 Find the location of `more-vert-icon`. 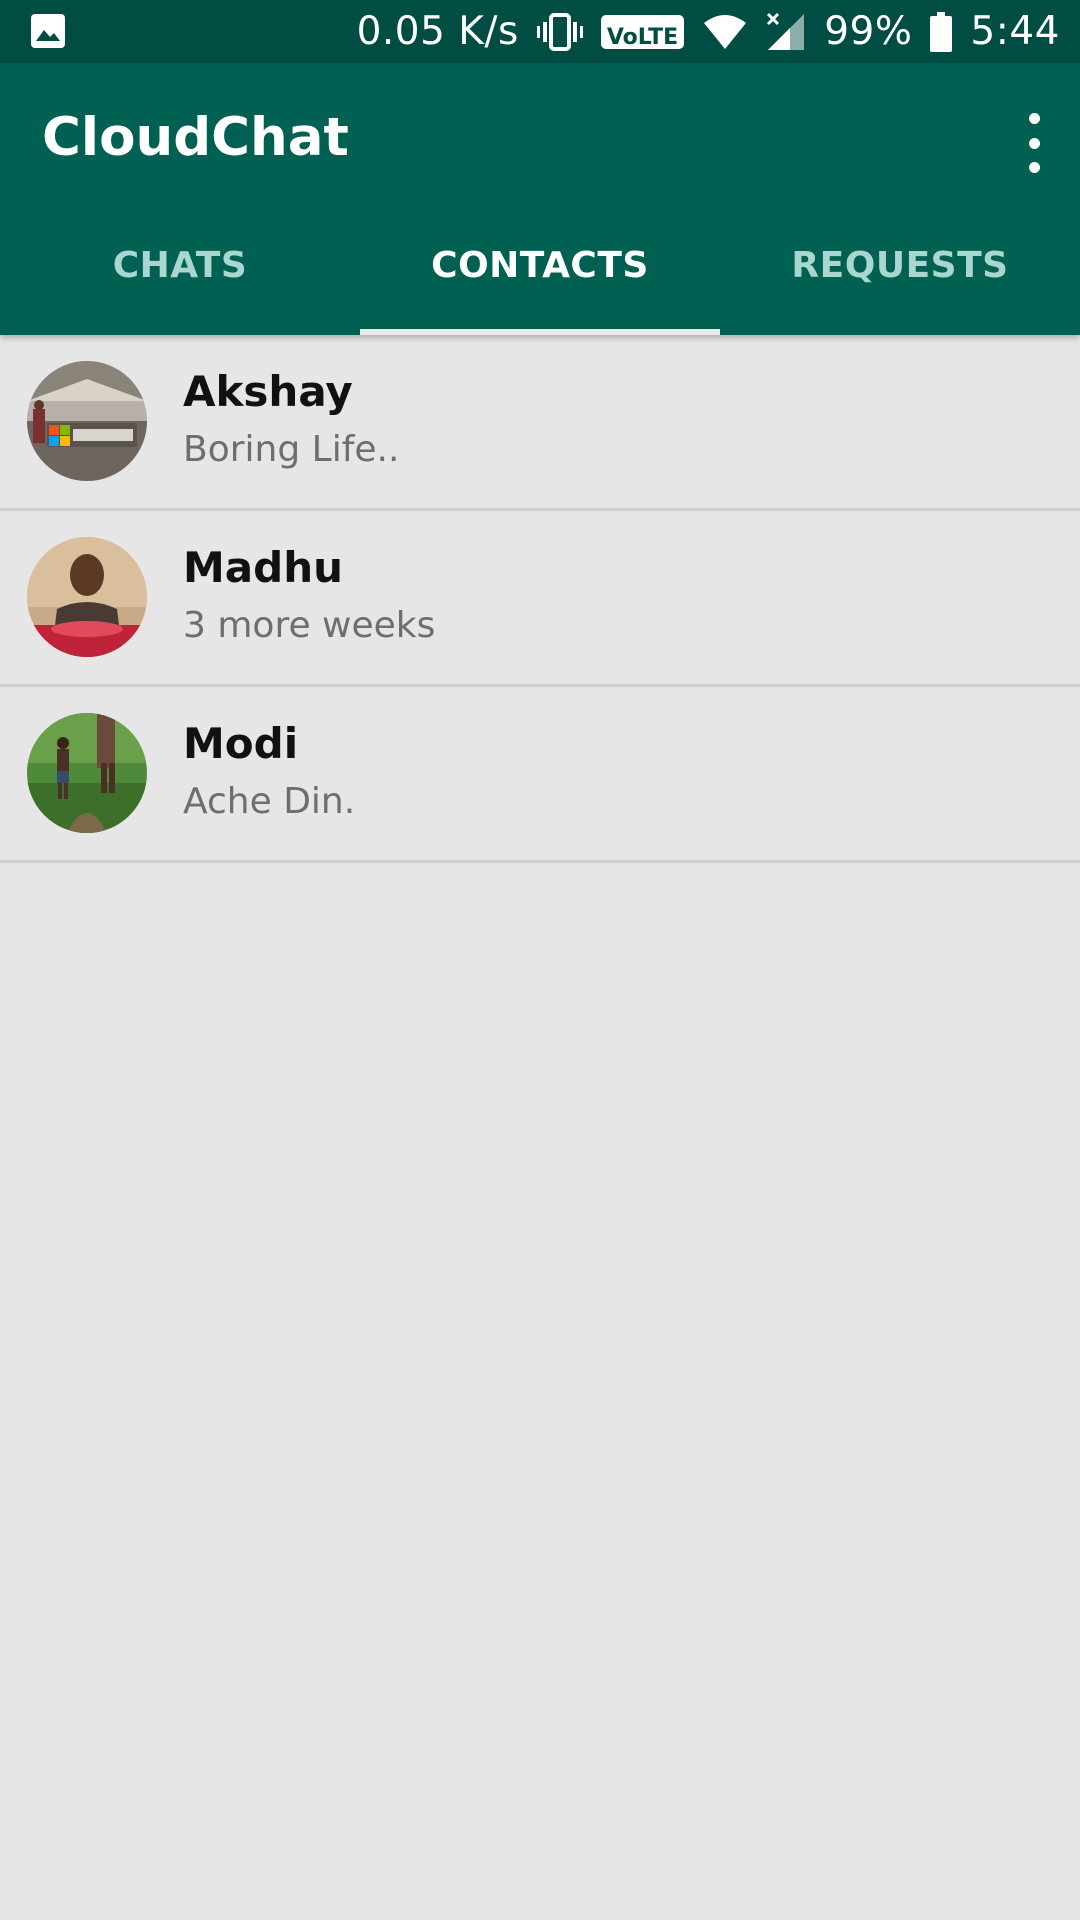

more-vert-icon is located at coordinates (1034, 143).